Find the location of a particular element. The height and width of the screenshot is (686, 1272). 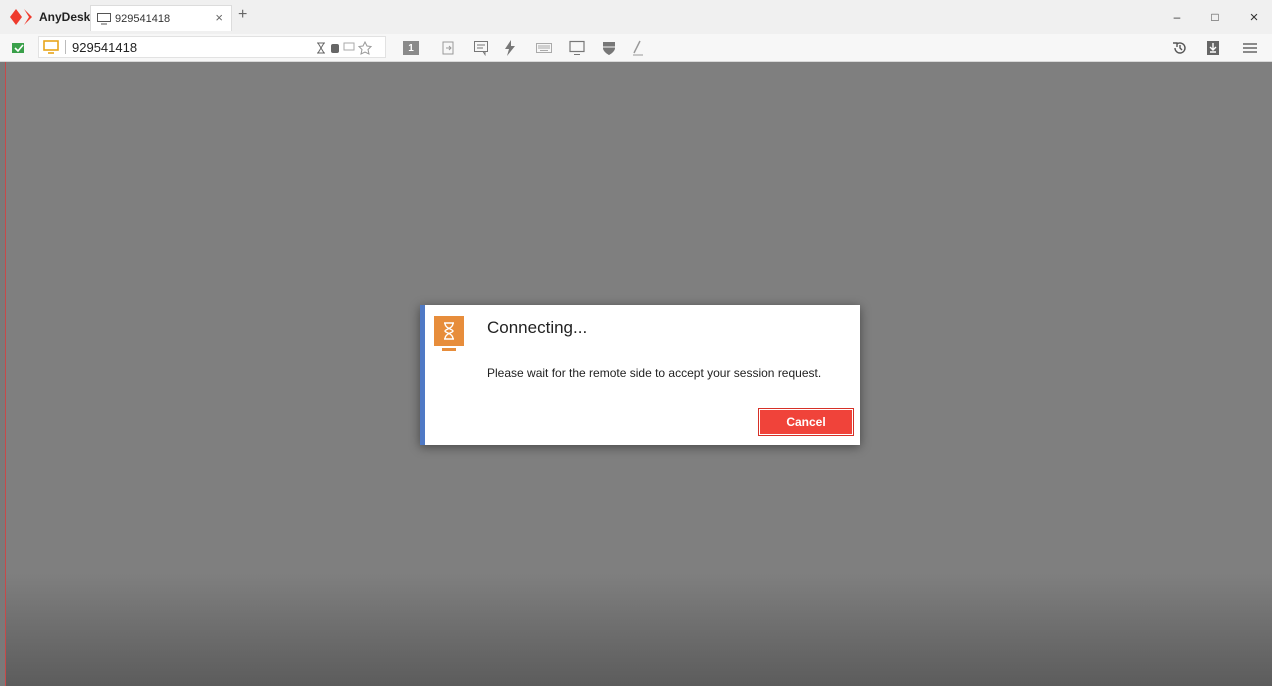

tab-label: 929541418 is located at coordinates (143, 18).